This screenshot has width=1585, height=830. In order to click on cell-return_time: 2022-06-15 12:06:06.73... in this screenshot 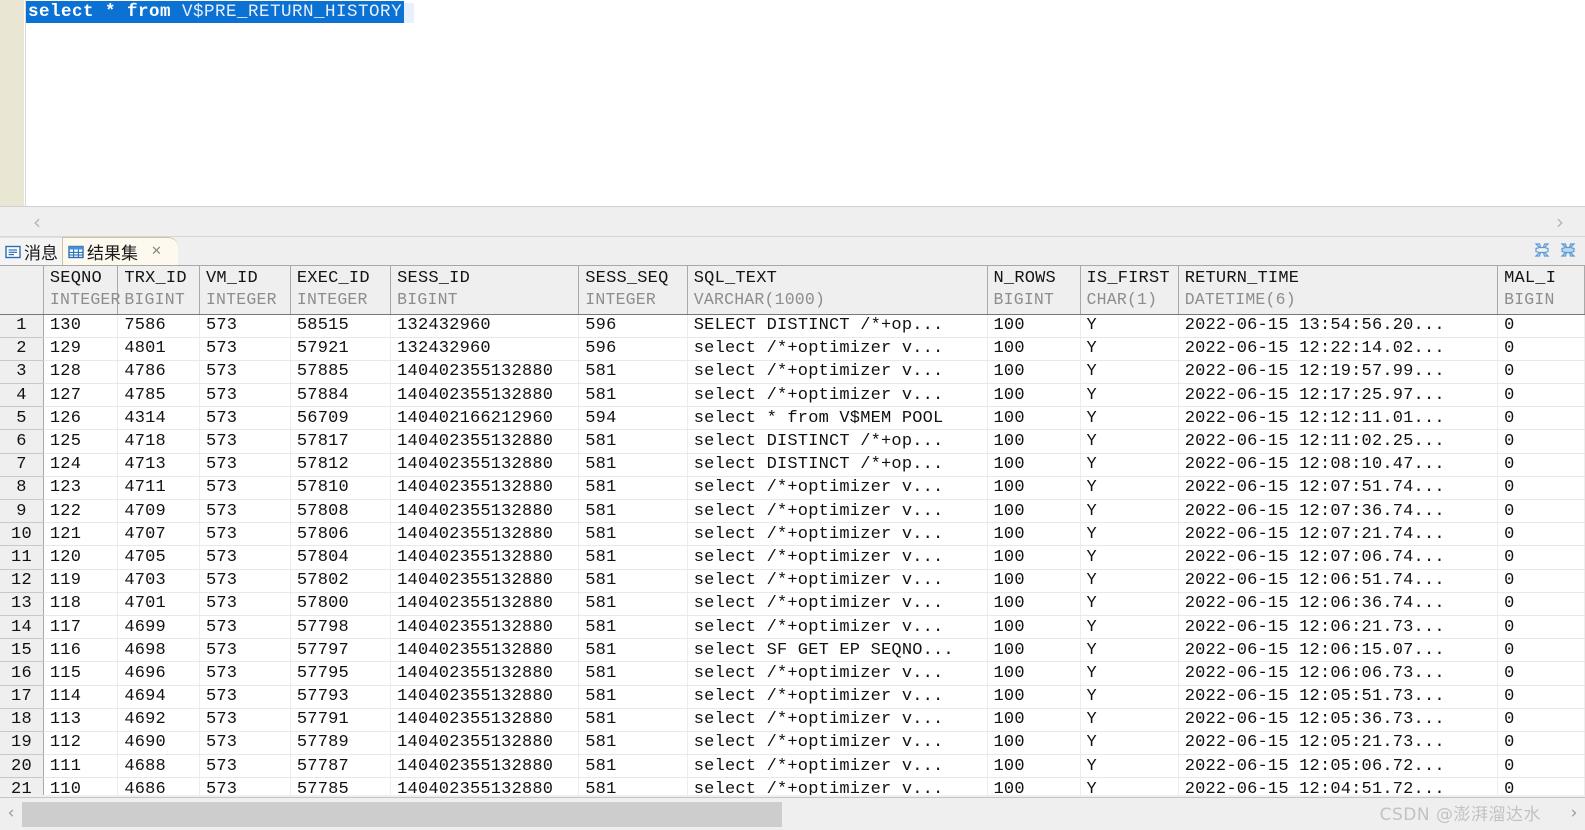, I will do `click(1338, 673)`.